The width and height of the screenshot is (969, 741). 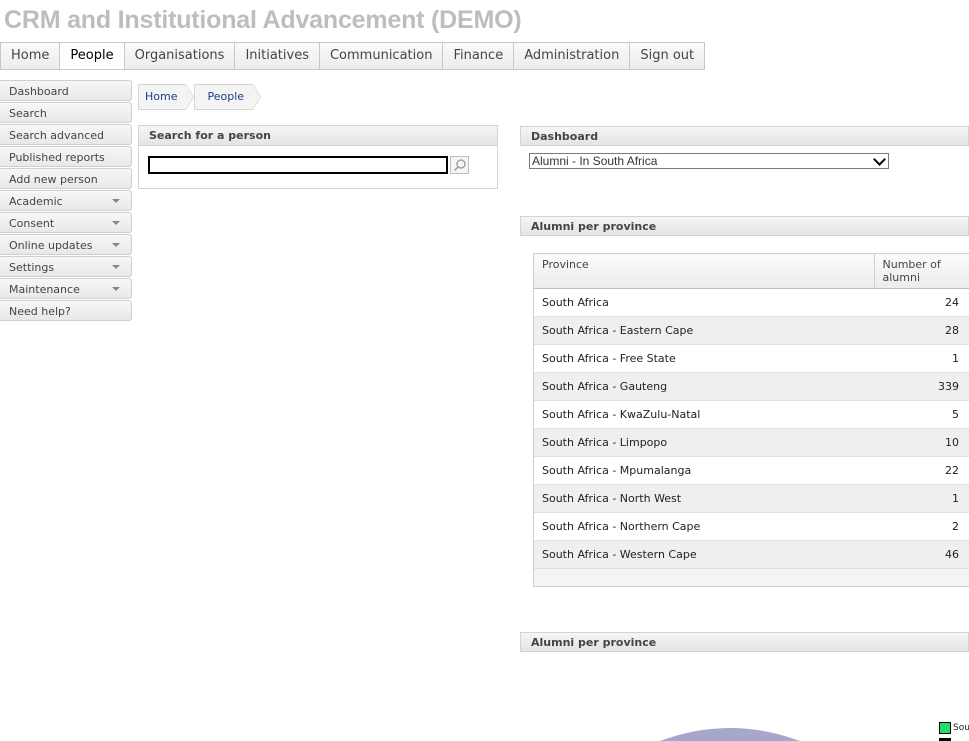 I want to click on sidebar-item-online-updates: Online updates, so click(x=66, y=244).